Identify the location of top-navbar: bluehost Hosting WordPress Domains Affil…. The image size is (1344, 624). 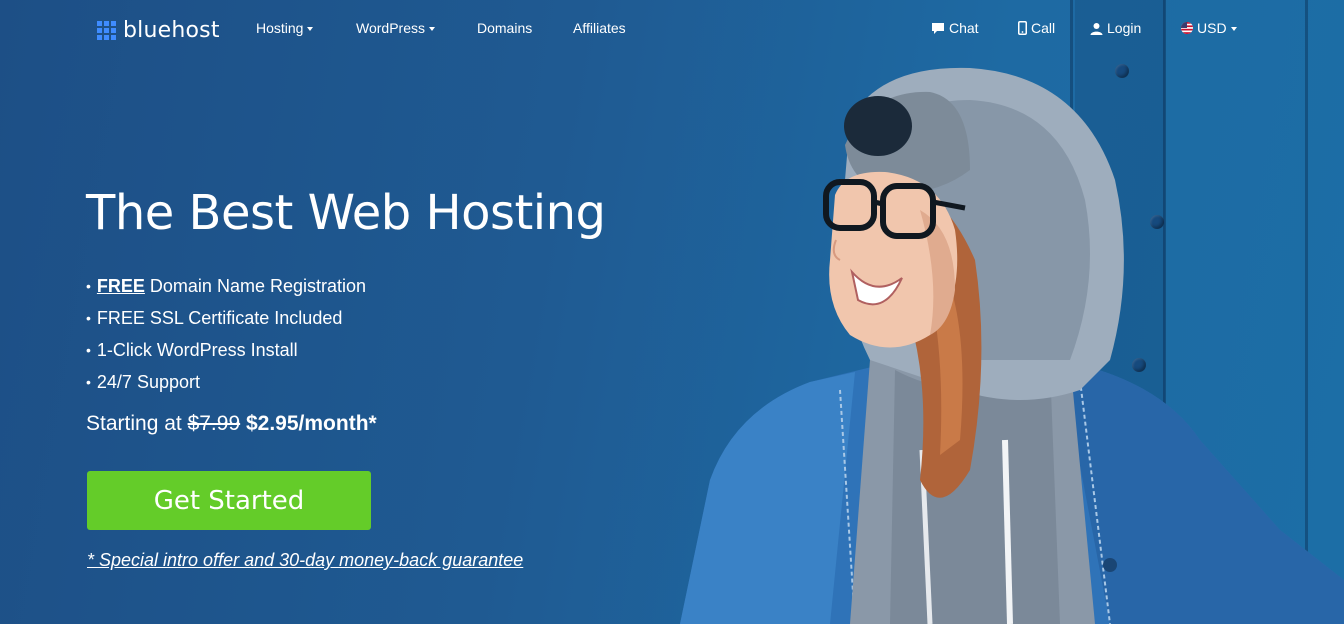
(672, 30).